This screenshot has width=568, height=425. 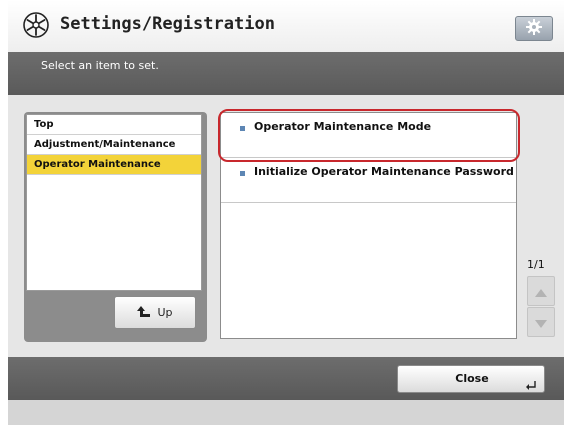 I want to click on list-item-initialize-password: Initialize Operator Maintenance Password, so click(x=368, y=180).